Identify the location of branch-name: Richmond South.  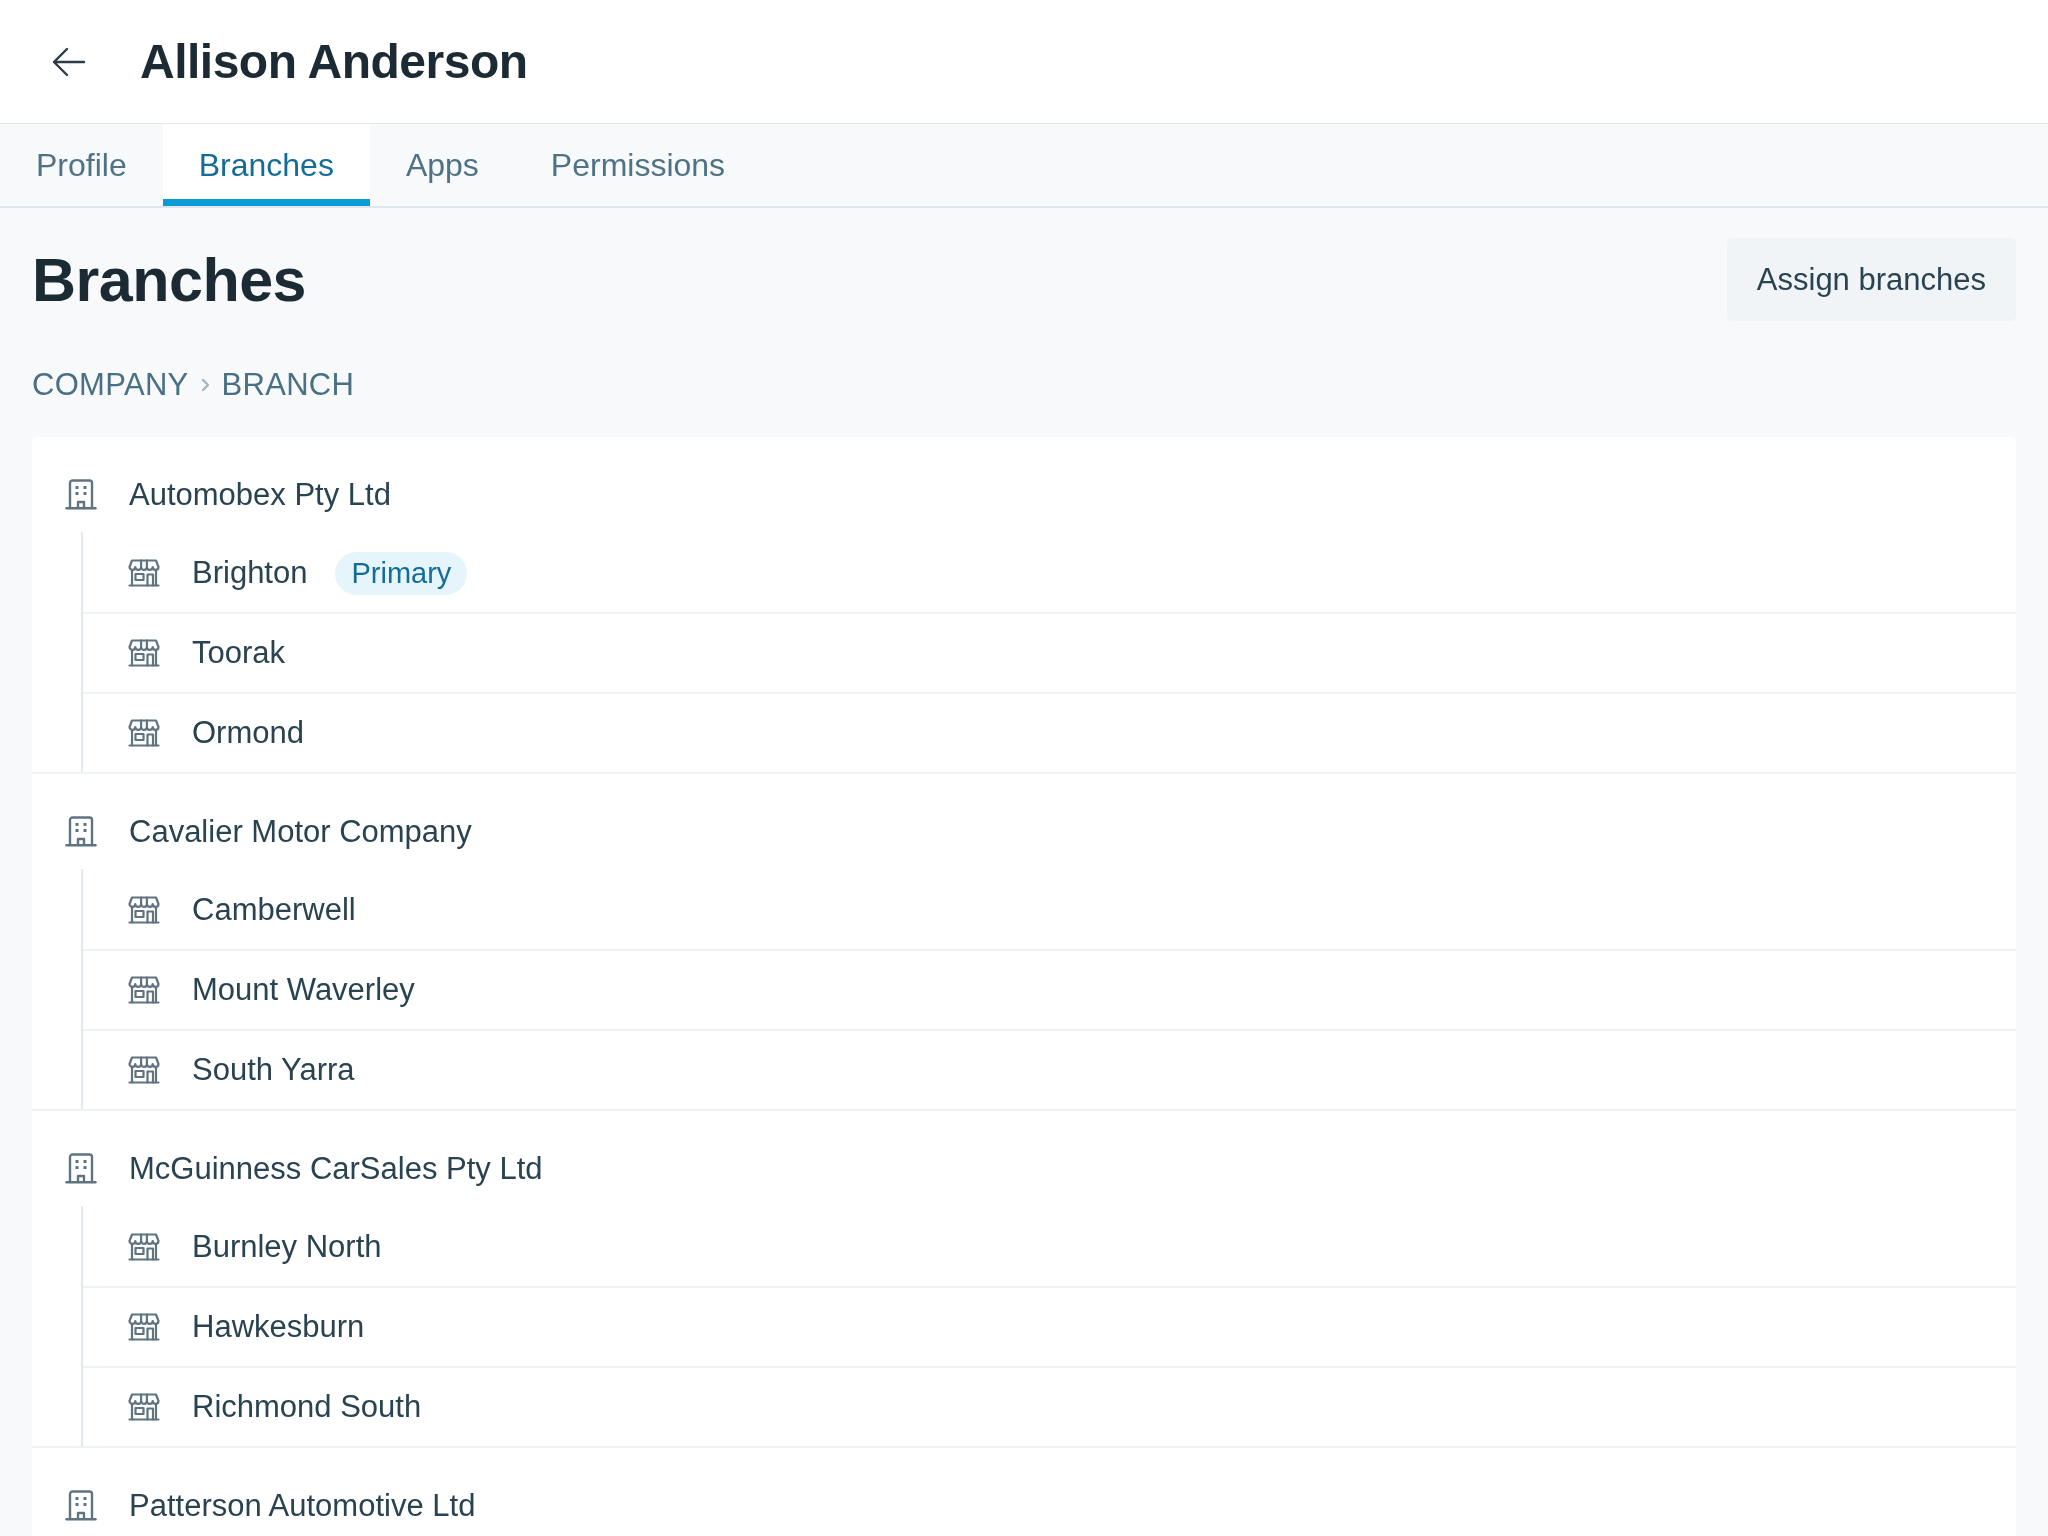
(307, 1407).